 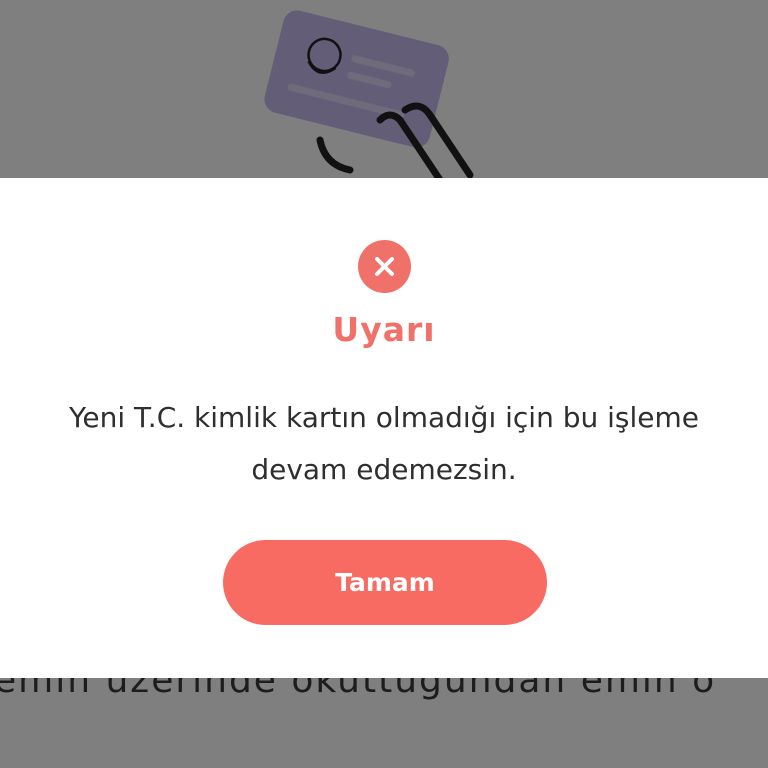 I want to click on ok-button: Tamam, so click(x=385, y=582).